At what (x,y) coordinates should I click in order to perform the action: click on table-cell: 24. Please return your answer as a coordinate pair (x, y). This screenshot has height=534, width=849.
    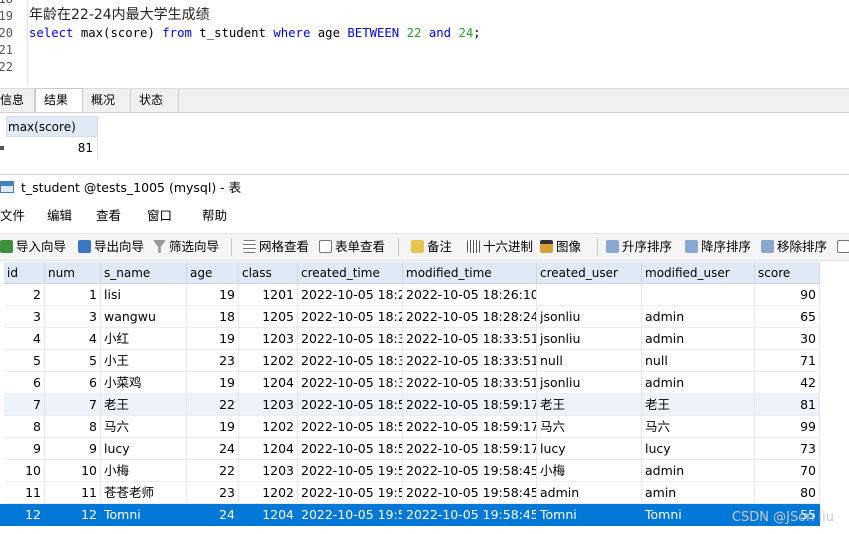
    Looking at the image, I should click on (213, 515).